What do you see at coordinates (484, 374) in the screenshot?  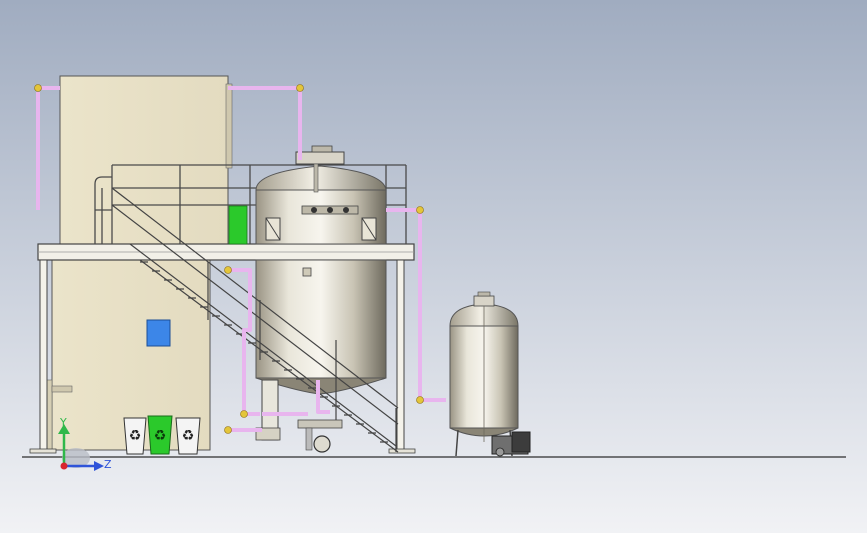 I see `secondary-vessel` at bounding box center [484, 374].